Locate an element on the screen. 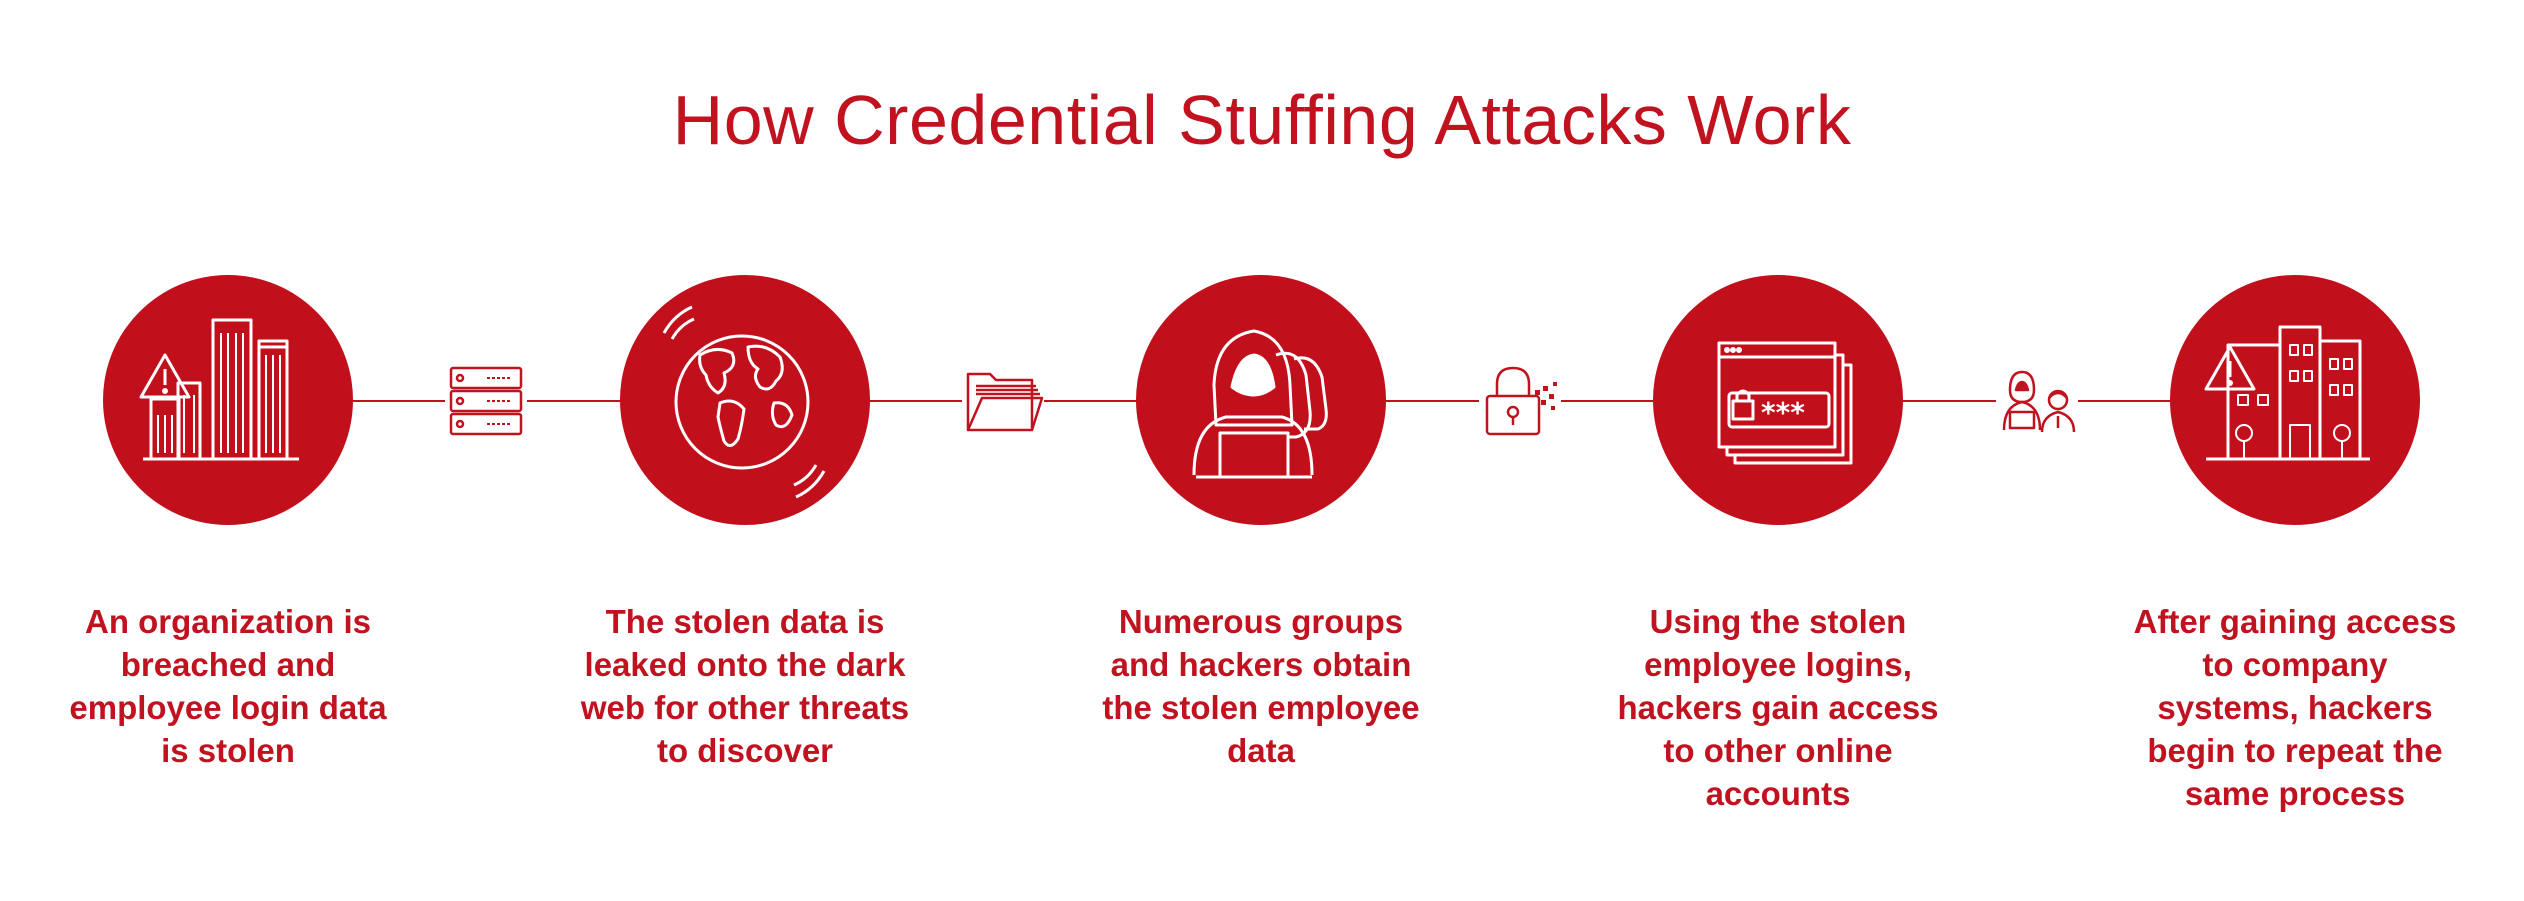 This screenshot has width=2524, height=901. step-4-circle: *** is located at coordinates (1778, 400).